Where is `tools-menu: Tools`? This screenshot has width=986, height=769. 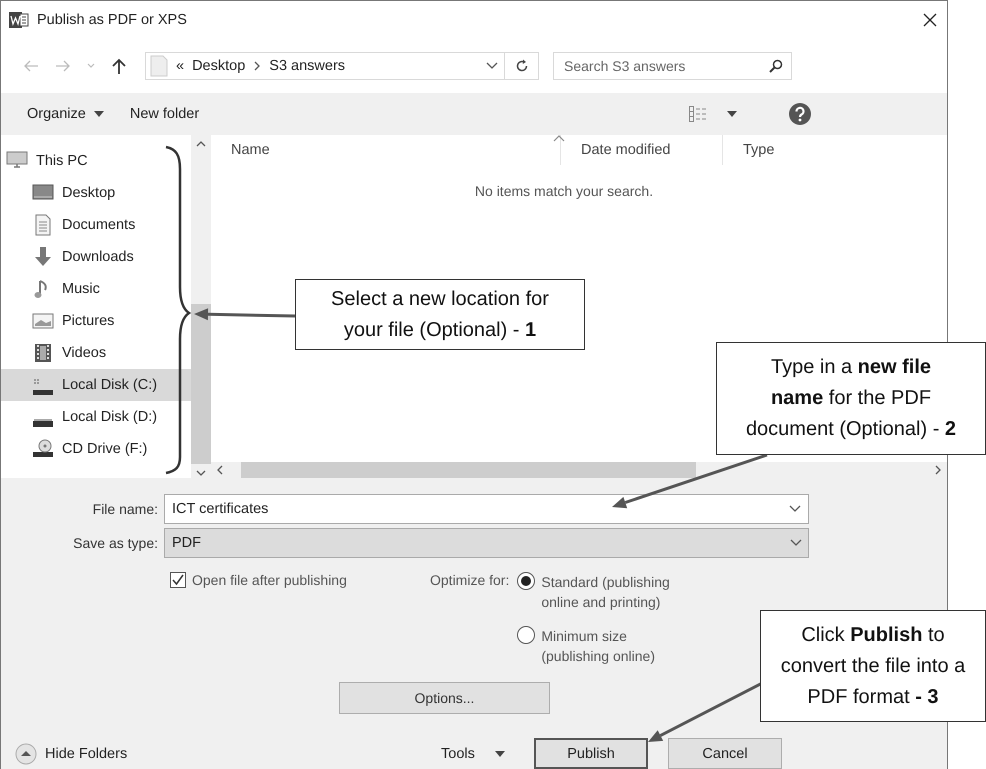
tools-menu: Tools is located at coordinates (487, 754).